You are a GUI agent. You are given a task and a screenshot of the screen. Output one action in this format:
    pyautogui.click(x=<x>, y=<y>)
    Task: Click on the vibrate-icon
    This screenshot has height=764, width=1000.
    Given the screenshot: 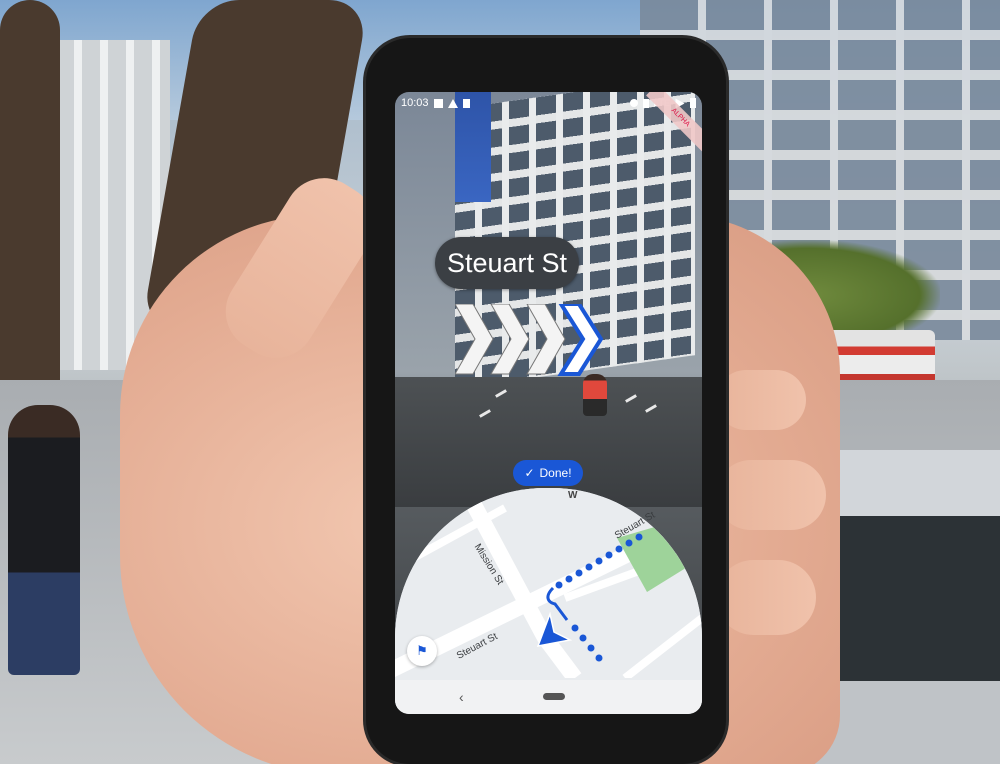 What is the action you would take?
    pyautogui.click(x=645, y=103)
    